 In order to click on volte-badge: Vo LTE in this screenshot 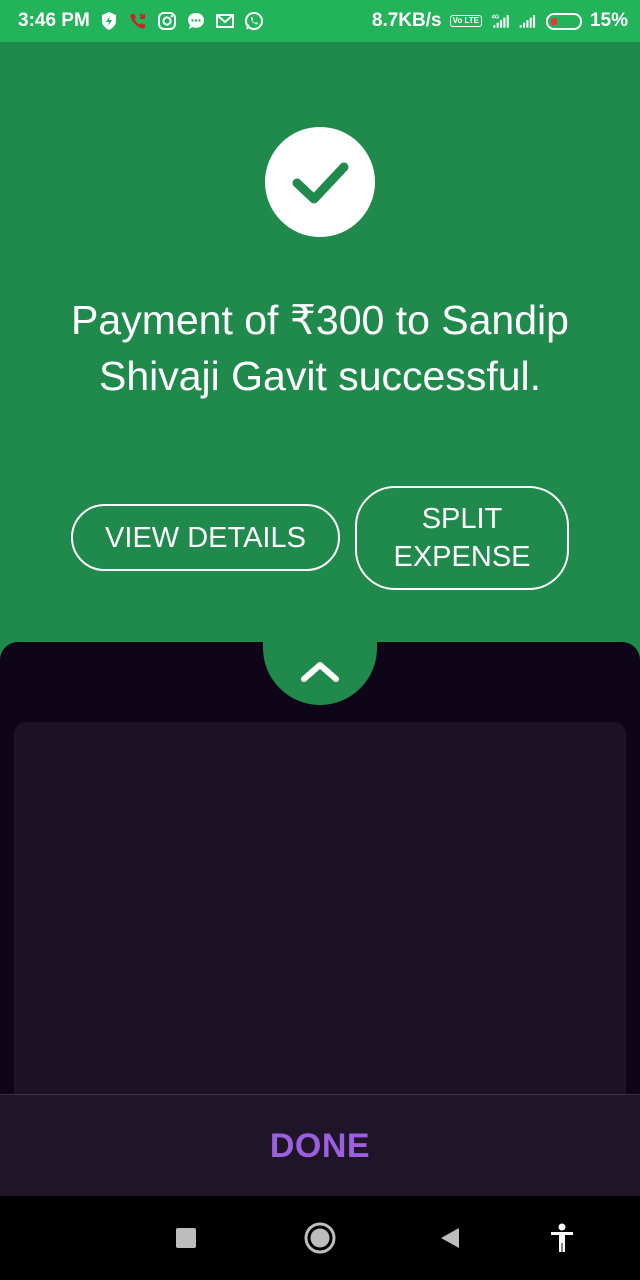, I will do `click(465, 21)`.